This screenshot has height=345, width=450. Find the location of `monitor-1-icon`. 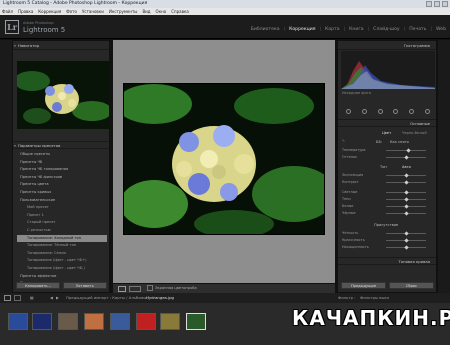

monitor-1-icon is located at coordinates (7, 298).